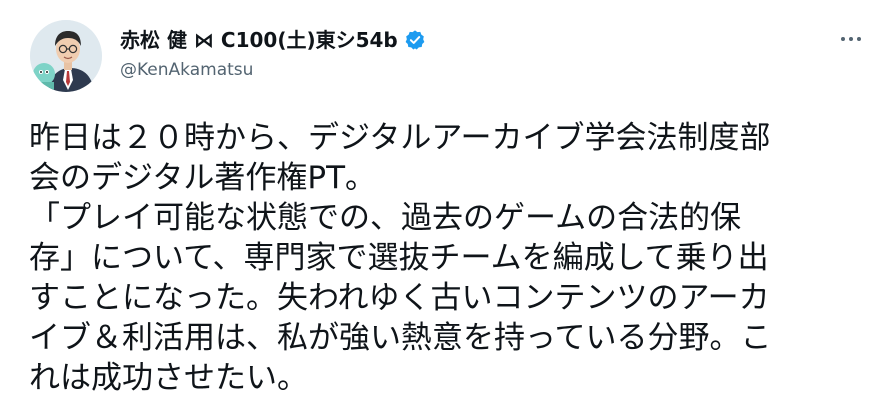 The image size is (896, 409). Describe the element at coordinates (468, 70) in the screenshot. I see `author-handle: @KenAkamatsu` at that location.